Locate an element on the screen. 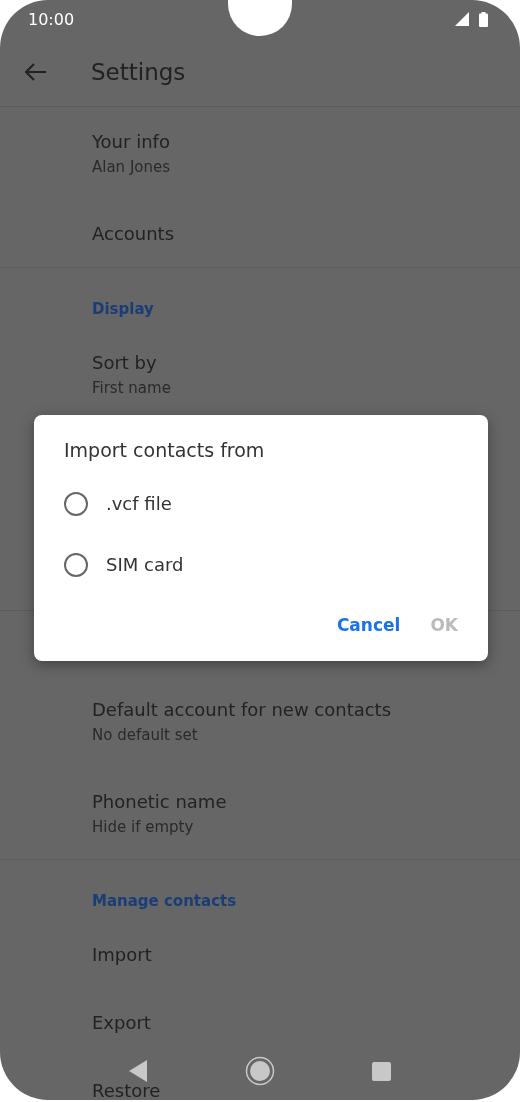  back-arrow-icon is located at coordinates (36, 72).